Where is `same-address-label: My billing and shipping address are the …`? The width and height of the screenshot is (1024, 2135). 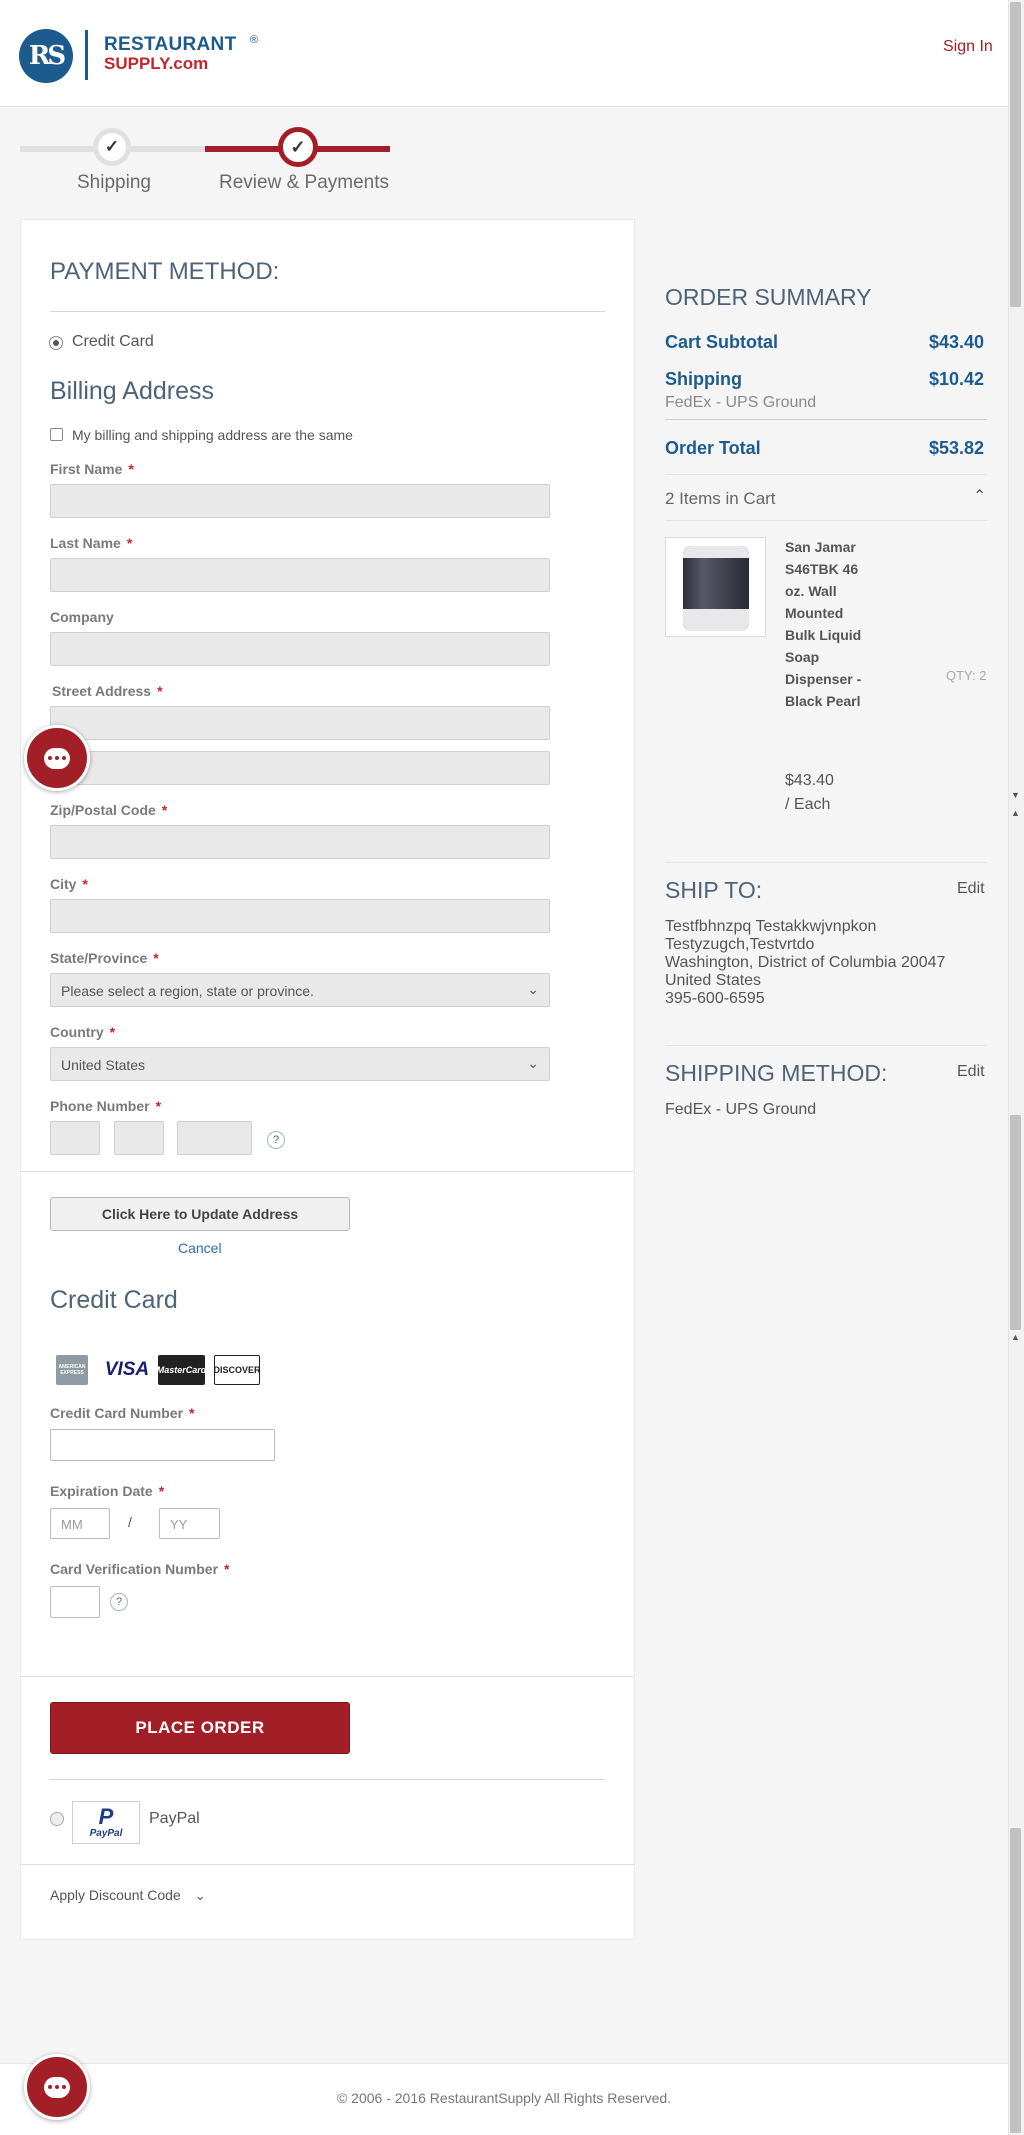
same-address-label: My billing and shipping address are the … is located at coordinates (212, 435).